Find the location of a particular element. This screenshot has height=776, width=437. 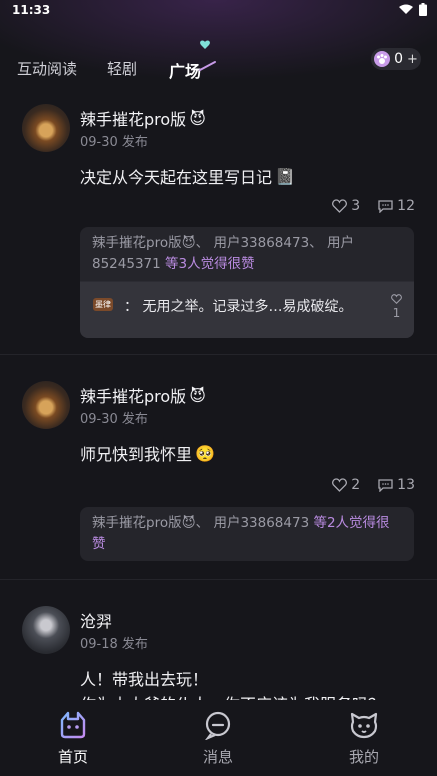

nav-messages: 消息 is located at coordinates (218, 738).